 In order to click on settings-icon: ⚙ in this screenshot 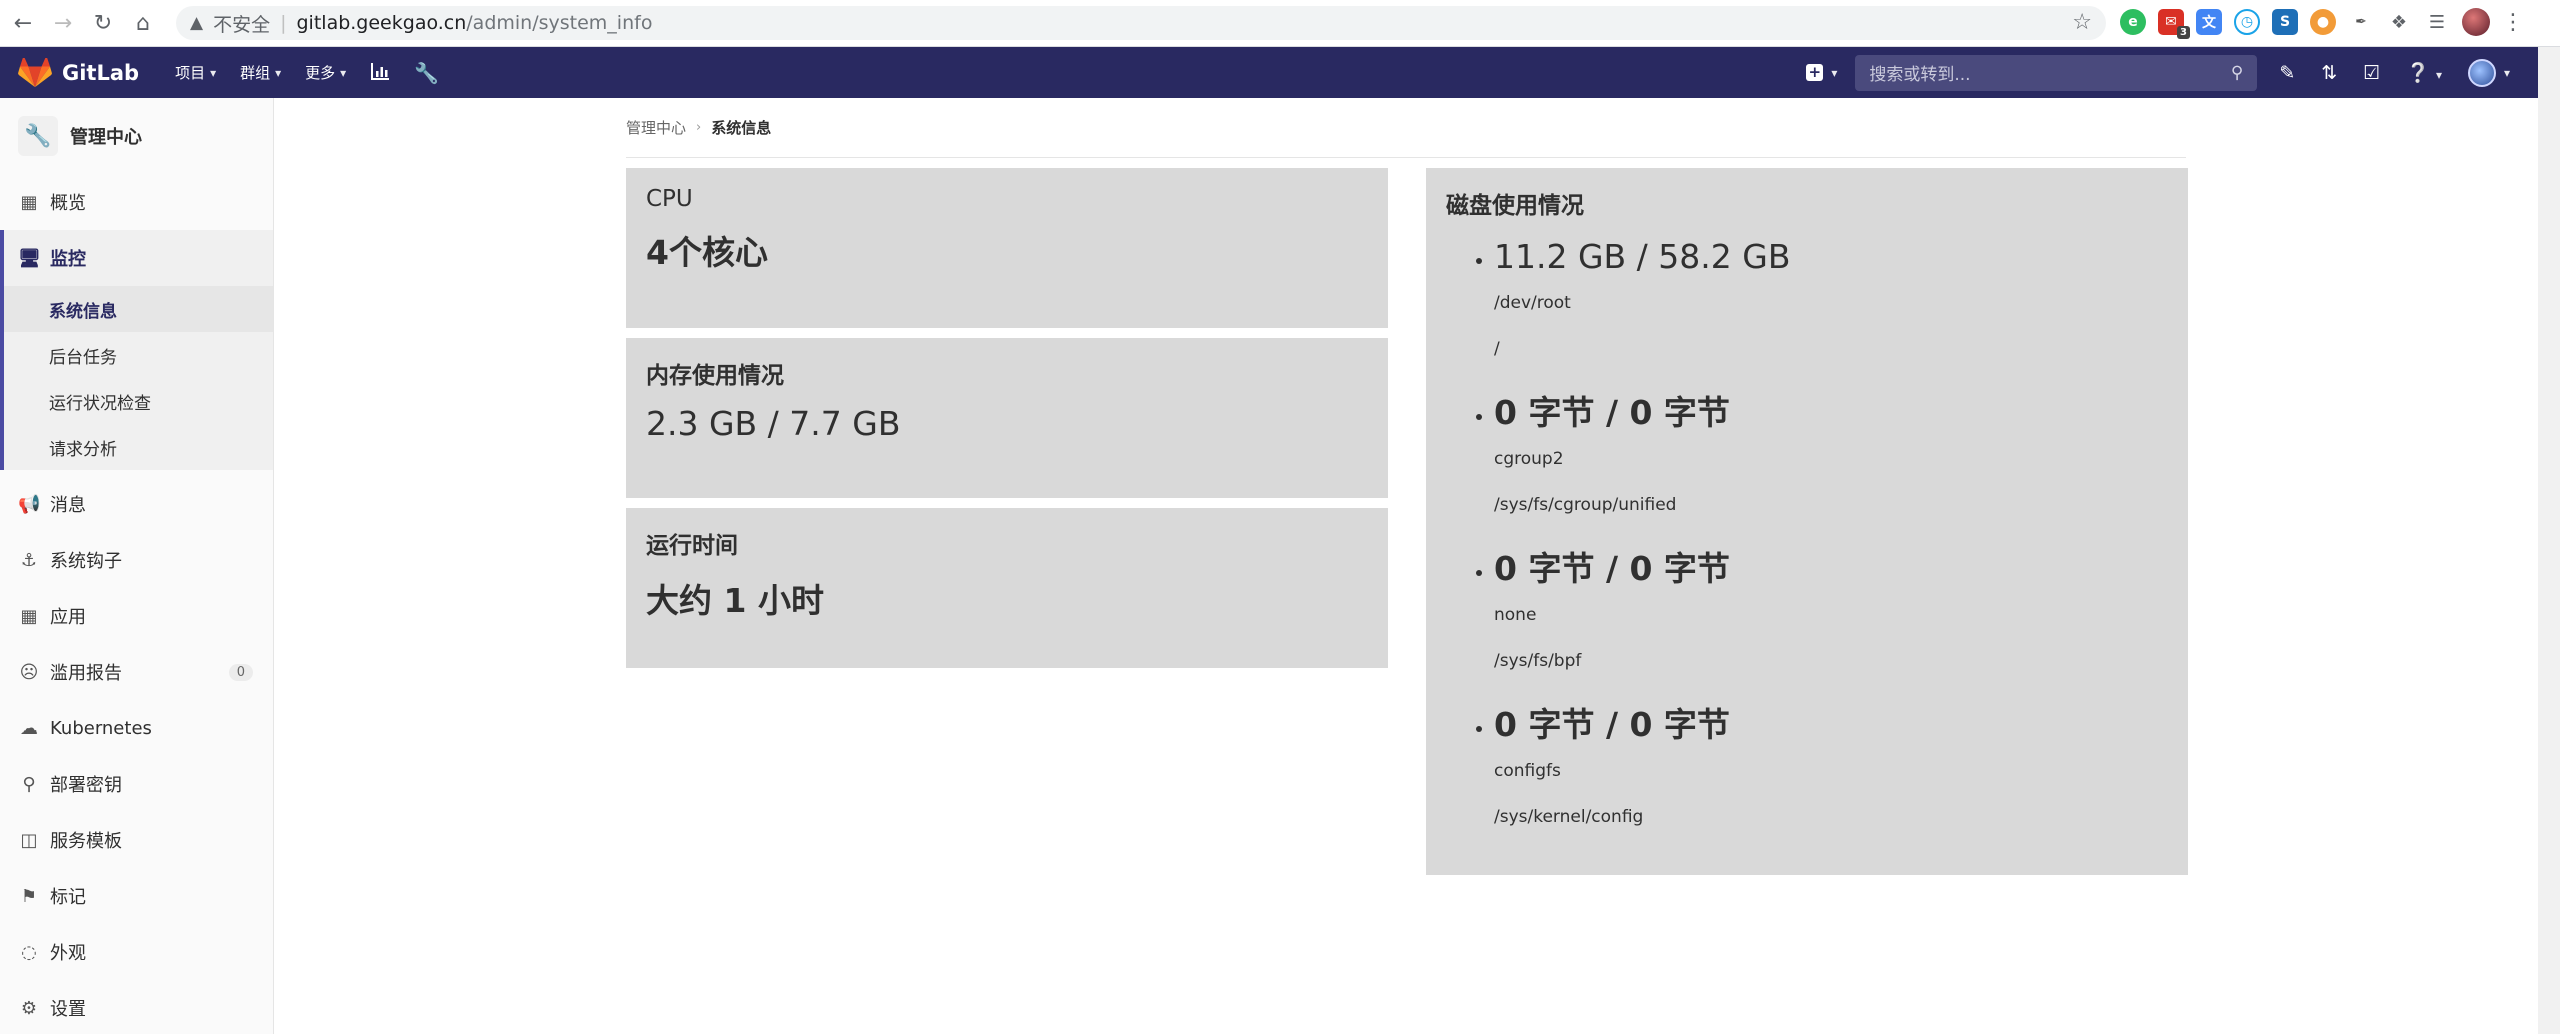, I will do `click(29, 1008)`.